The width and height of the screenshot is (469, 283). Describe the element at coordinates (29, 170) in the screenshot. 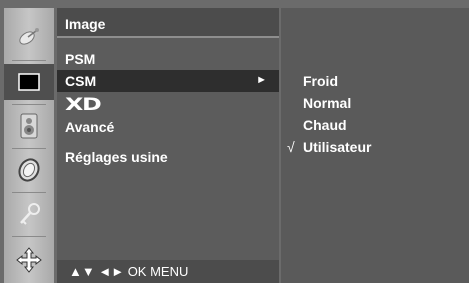

I see `clock-icon` at that location.